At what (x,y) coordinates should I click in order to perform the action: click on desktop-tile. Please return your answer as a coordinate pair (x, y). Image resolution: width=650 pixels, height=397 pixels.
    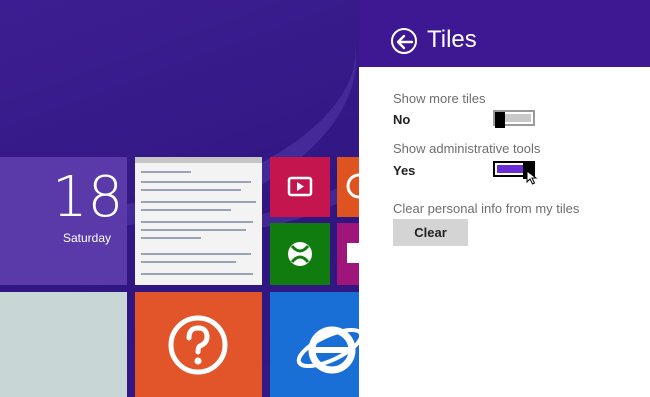
    Looking at the image, I should click on (63, 344).